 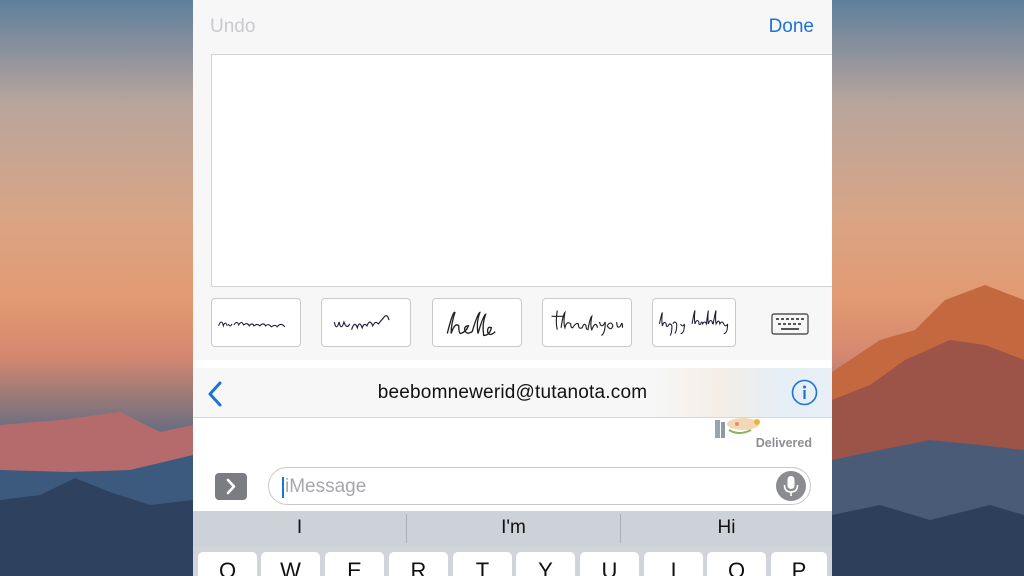 I want to click on handwriting-suggestions, so click(x=521, y=323).